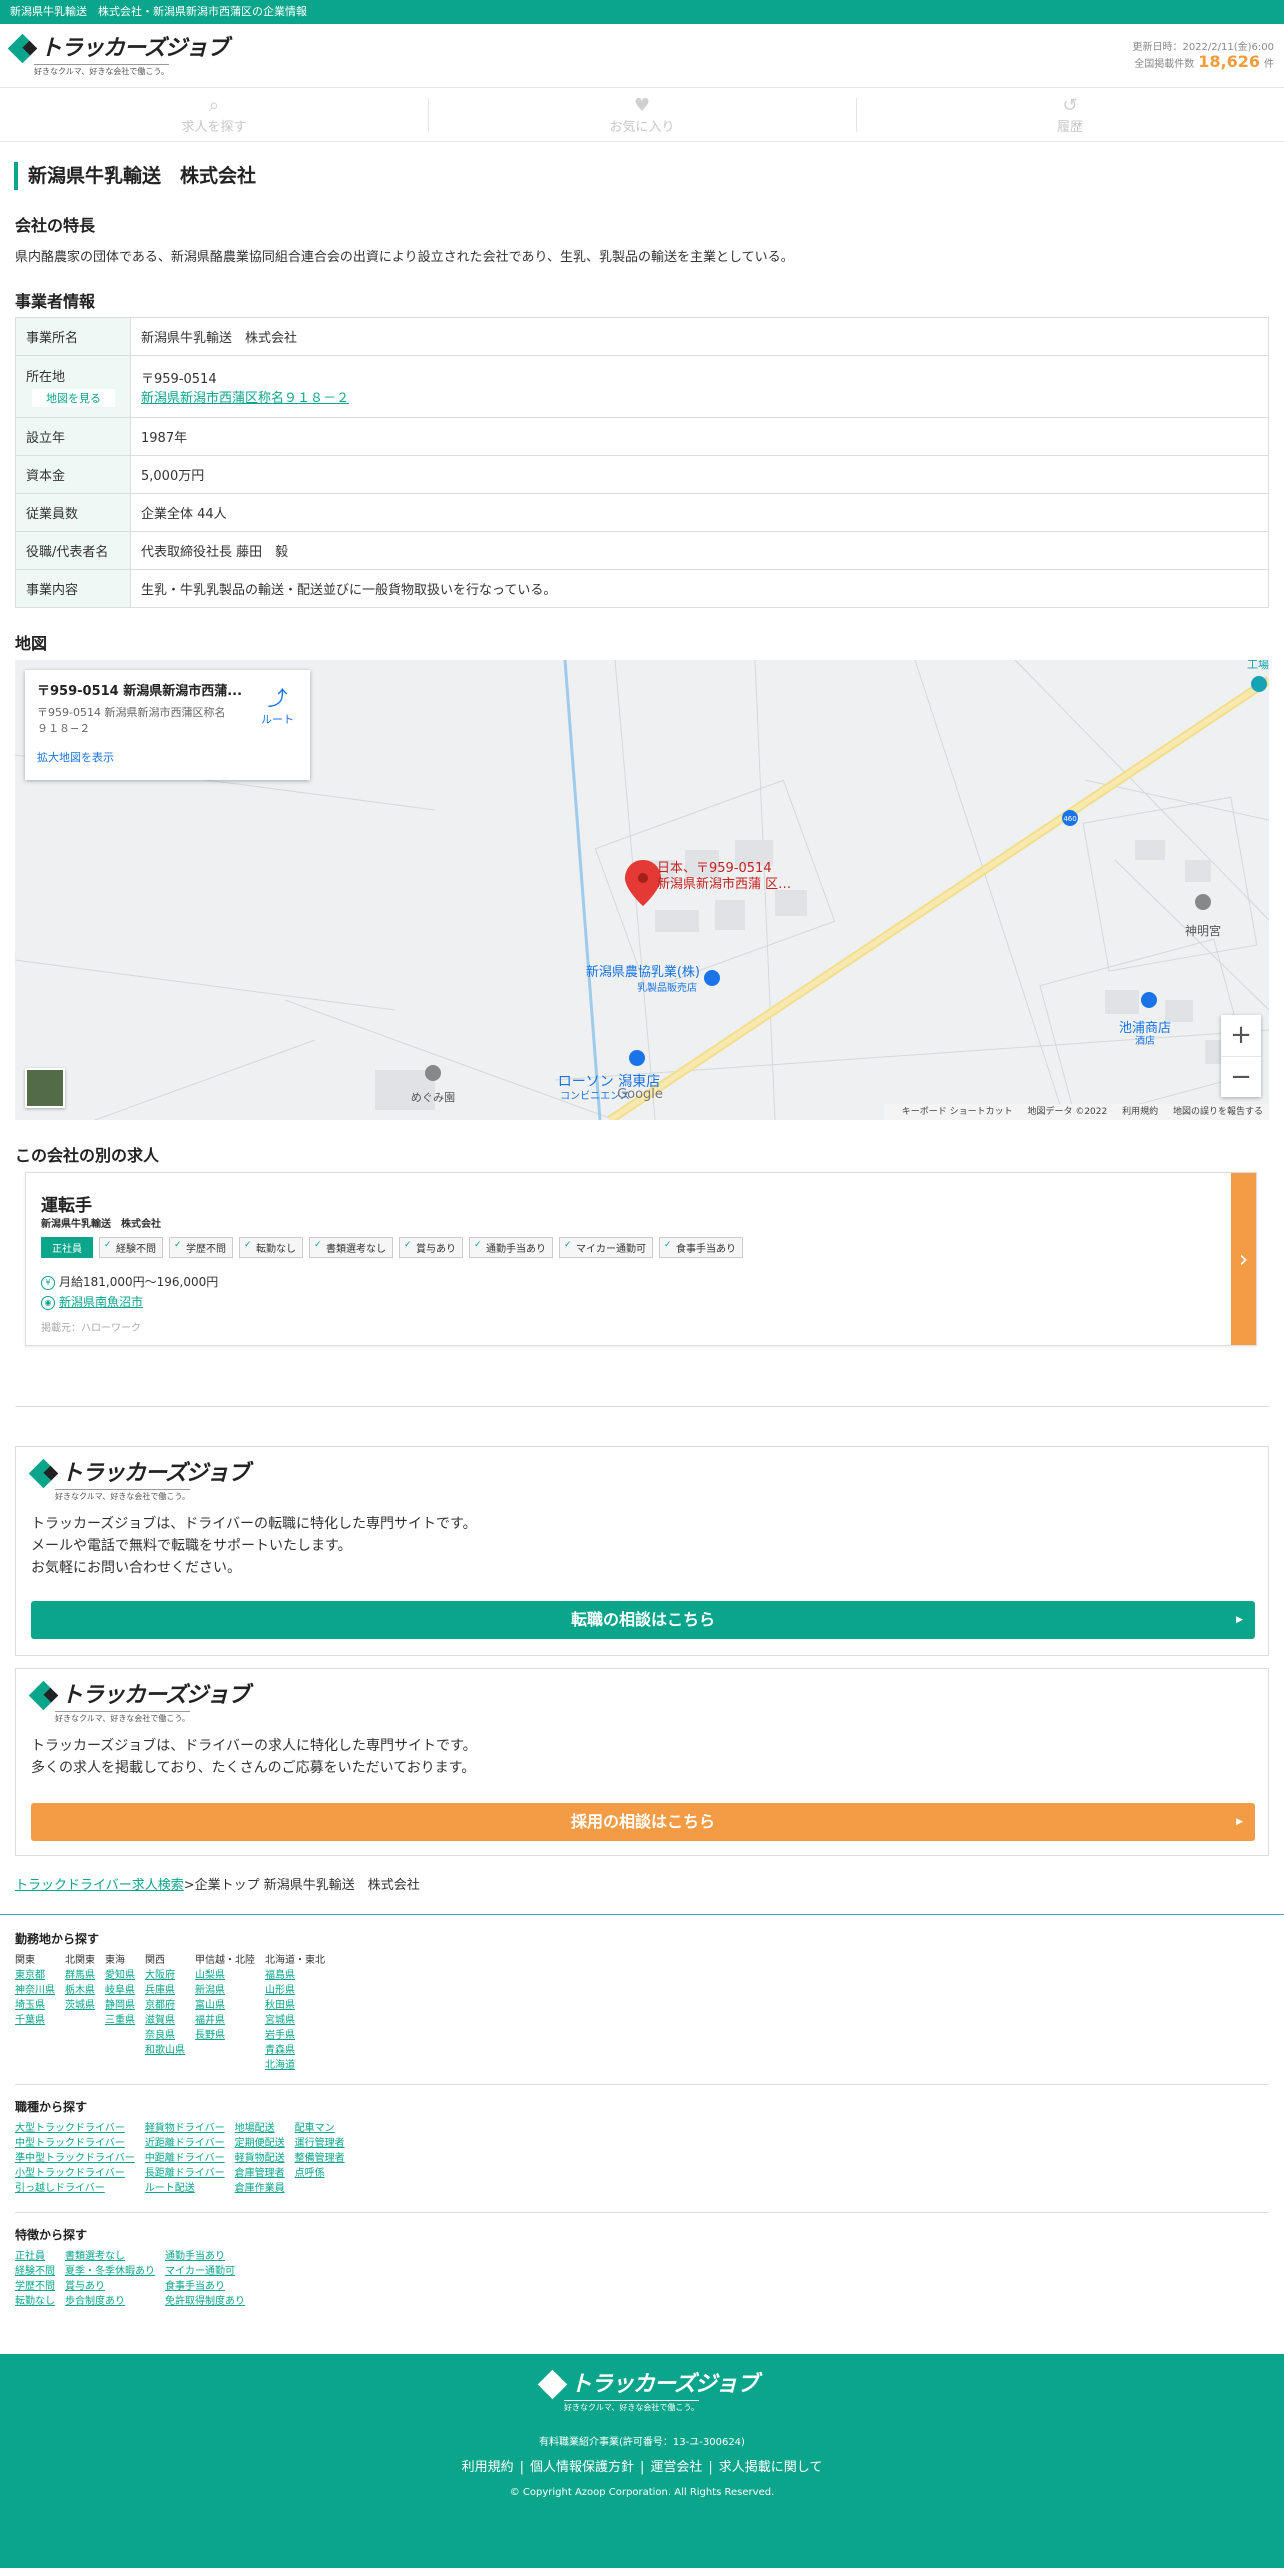 The image size is (1284, 2568). What do you see at coordinates (75, 2173) in the screenshot?
I see `job-link: 小型トラックドライバー` at bounding box center [75, 2173].